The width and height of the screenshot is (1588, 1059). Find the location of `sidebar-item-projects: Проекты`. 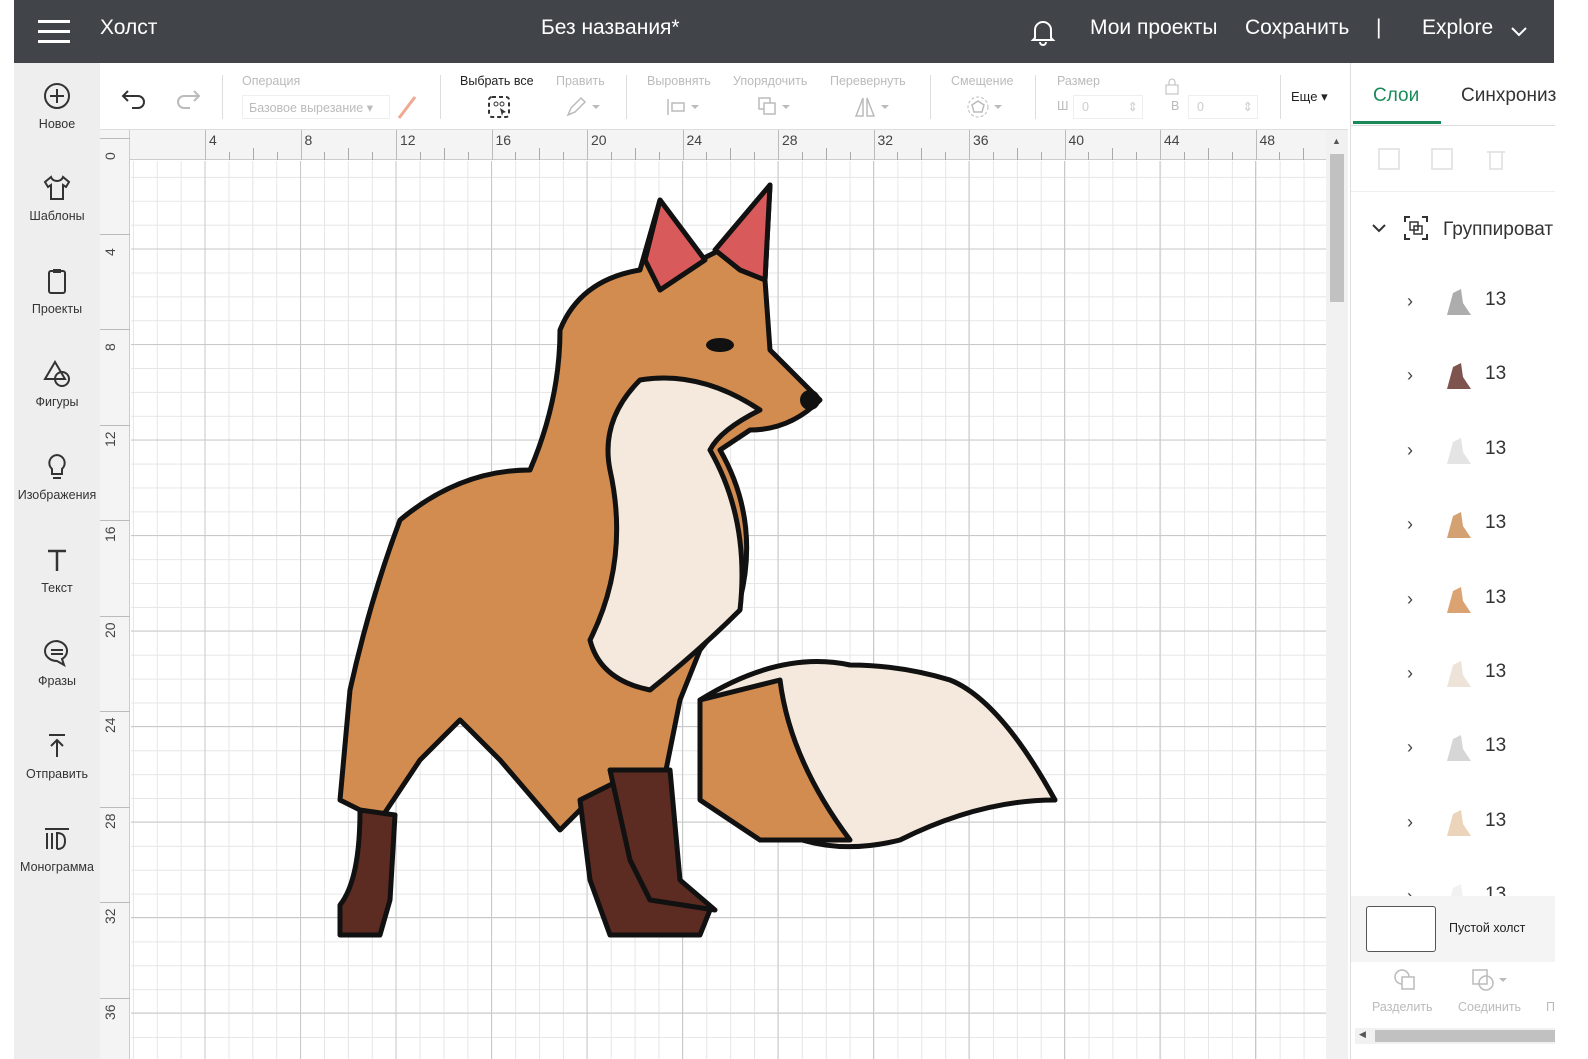

sidebar-item-projects: Проекты is located at coordinates (57, 291).